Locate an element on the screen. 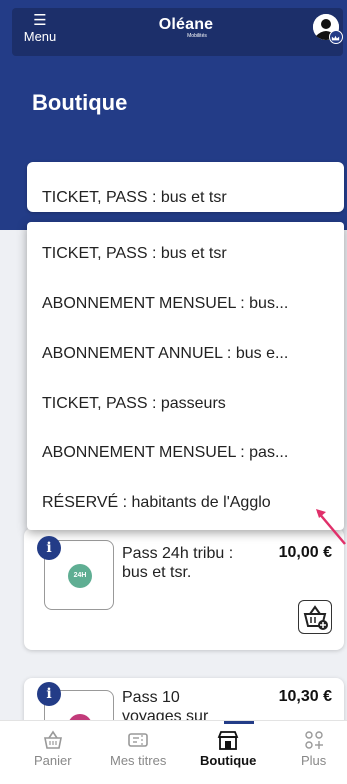 The width and height of the screenshot is (347, 784). bottom-navigation: Panier Mes titres Boutique Plus is located at coordinates (173, 752).